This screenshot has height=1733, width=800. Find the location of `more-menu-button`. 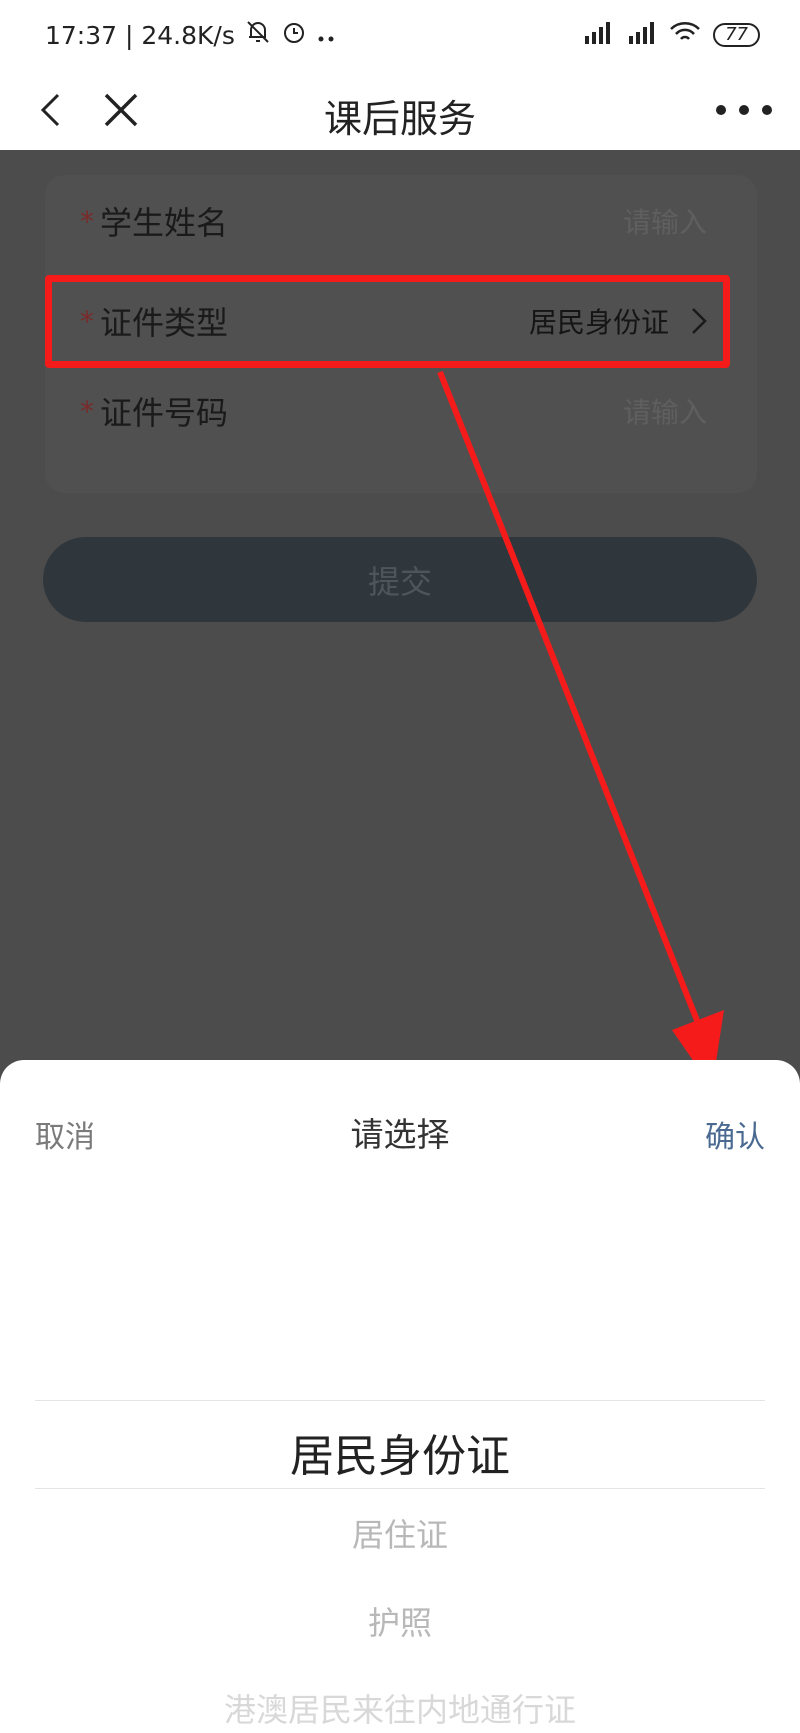

more-menu-button is located at coordinates (744, 110).